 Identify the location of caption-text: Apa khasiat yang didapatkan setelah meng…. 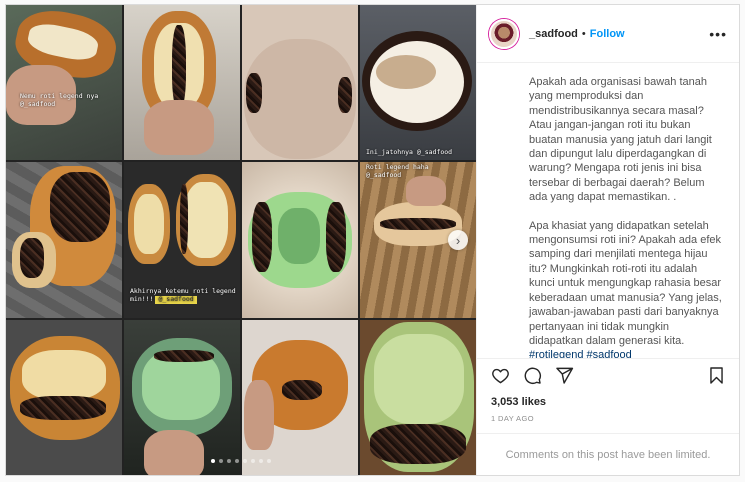
(625, 283).